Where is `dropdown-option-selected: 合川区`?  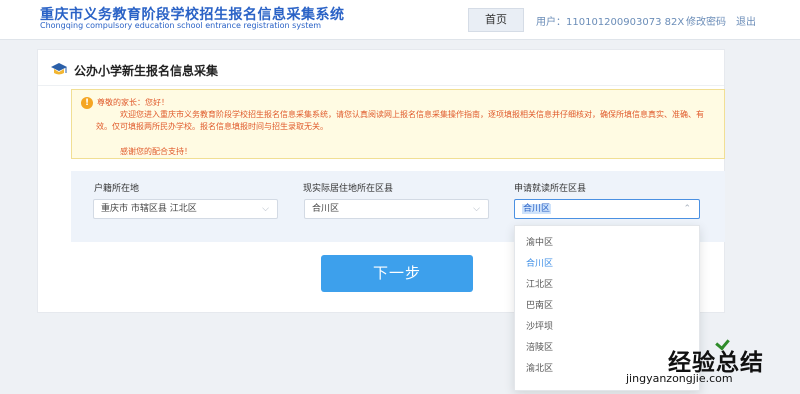
dropdown-option-selected: 合川区 is located at coordinates (607, 264).